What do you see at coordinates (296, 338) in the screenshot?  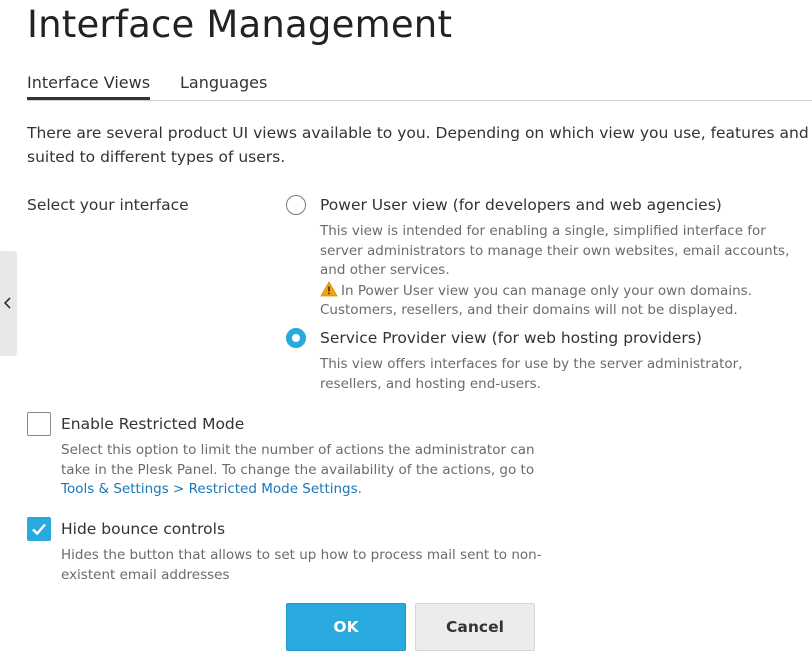 I see `service-provider-radio` at bounding box center [296, 338].